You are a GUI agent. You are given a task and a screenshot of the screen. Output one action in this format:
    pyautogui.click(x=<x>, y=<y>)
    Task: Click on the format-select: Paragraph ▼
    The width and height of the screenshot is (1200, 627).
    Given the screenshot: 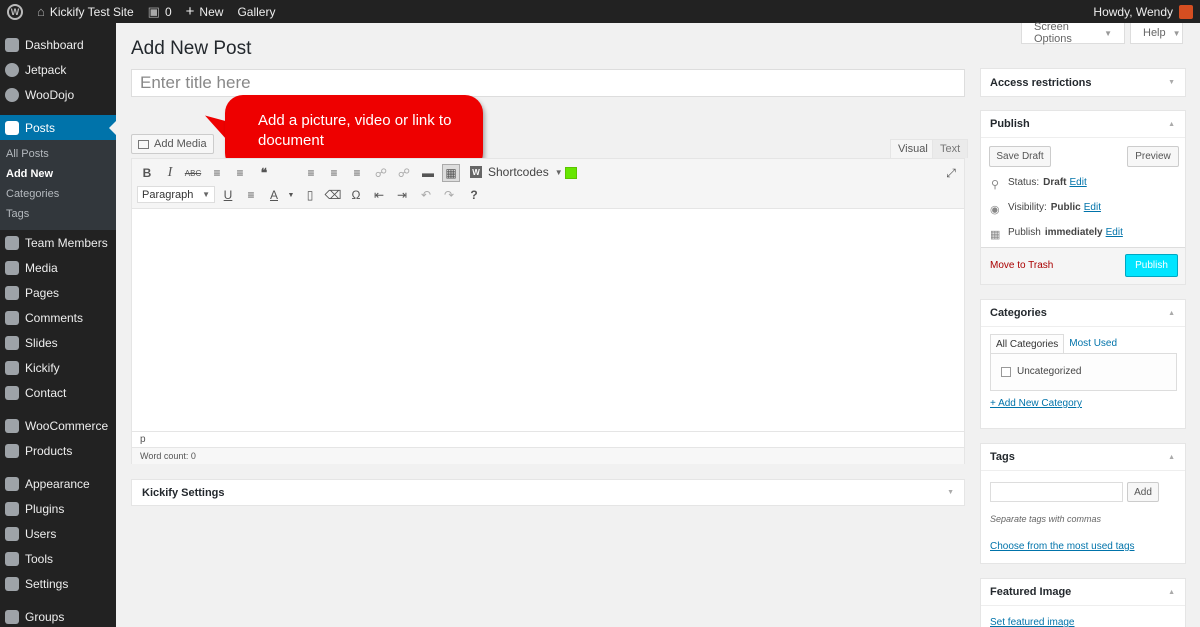 What is the action you would take?
    pyautogui.click(x=176, y=194)
    